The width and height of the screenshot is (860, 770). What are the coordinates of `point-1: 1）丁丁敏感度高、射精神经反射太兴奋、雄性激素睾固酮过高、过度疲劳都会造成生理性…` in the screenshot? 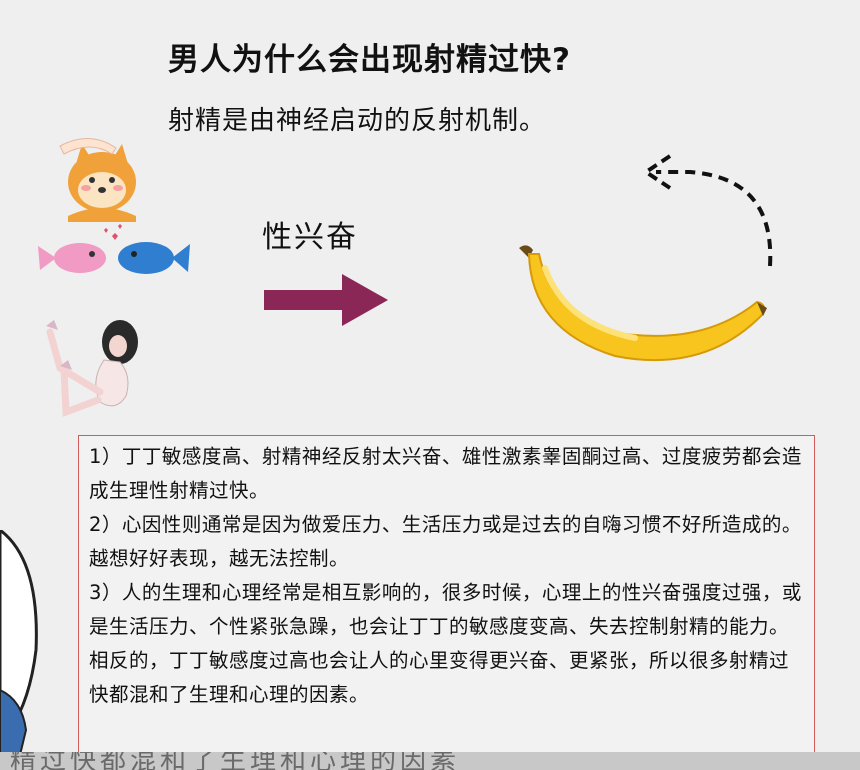 It's located at (445, 473).